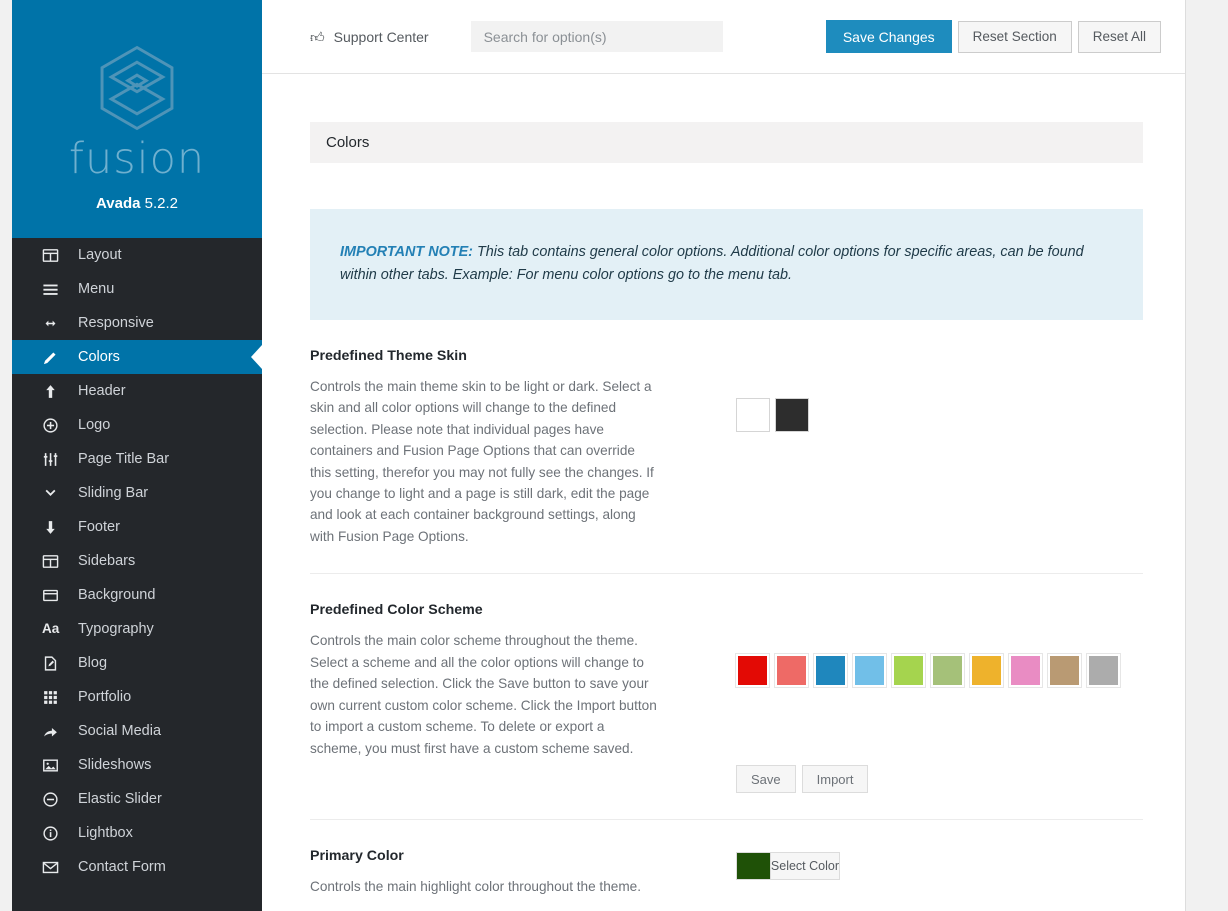  I want to click on pencil-page-icon, so click(53, 663).